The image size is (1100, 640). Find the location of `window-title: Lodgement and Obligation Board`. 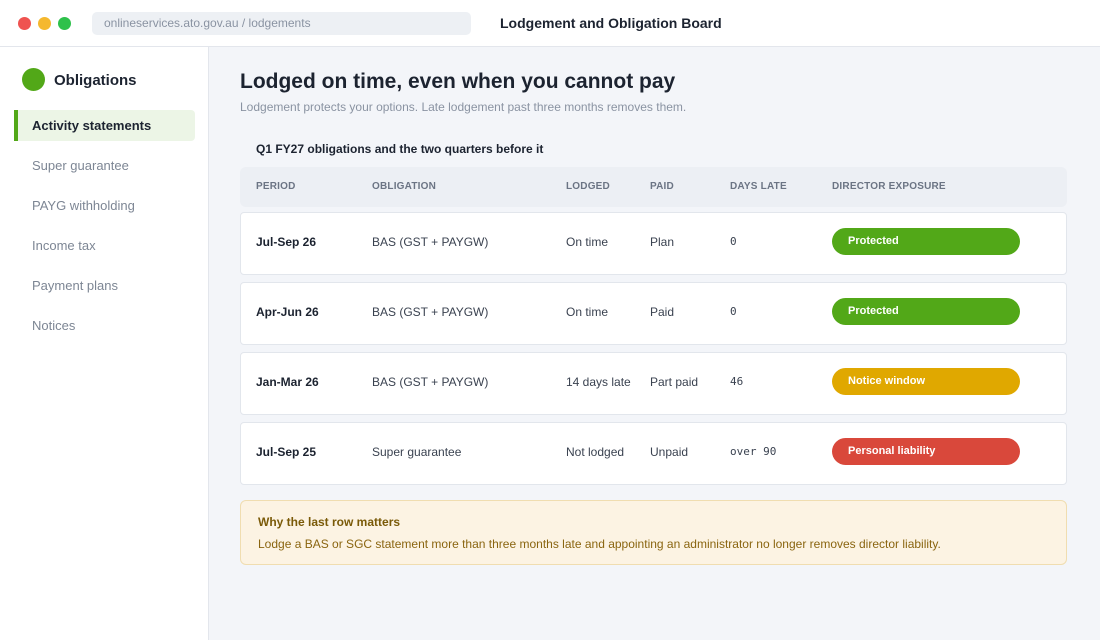

window-title: Lodgement and Obligation Board is located at coordinates (611, 23).